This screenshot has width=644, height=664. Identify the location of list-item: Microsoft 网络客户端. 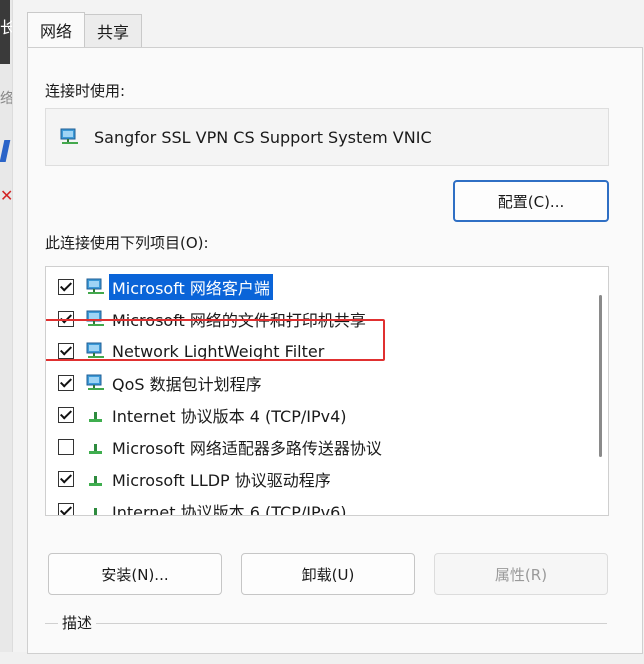
(316, 287).